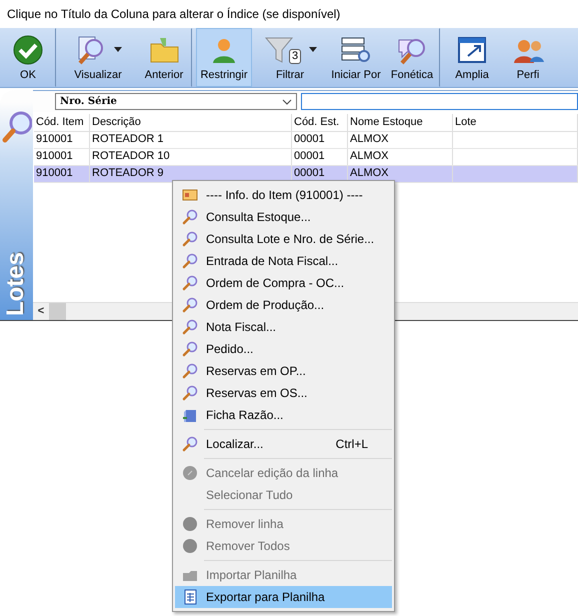 Image resolution: width=578 pixels, height=616 pixels. Describe the element at coordinates (174, 14) in the screenshot. I see `window-title: Clique no Título da Coluna para alterar o Índice (se disponível)` at that location.